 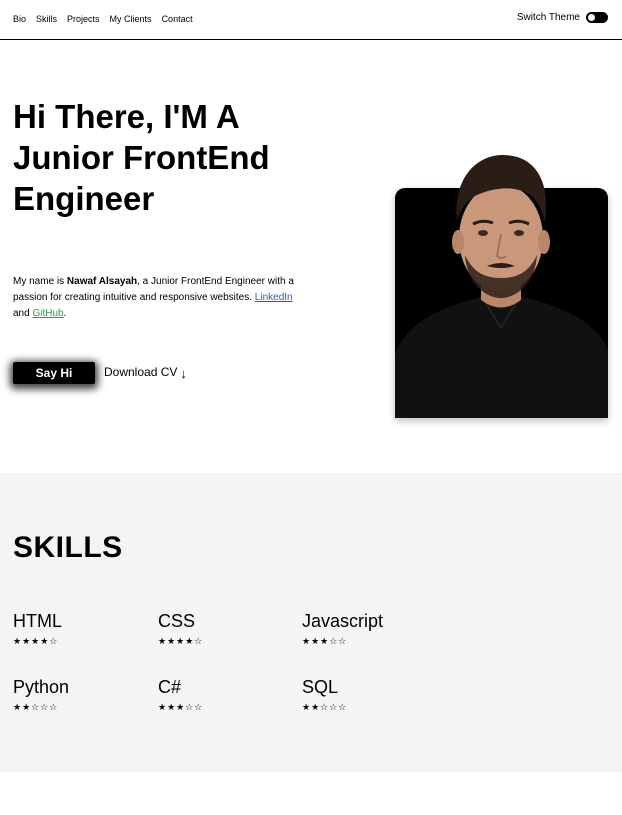 I want to click on nav-link-bio: Bio, so click(x=19, y=19).